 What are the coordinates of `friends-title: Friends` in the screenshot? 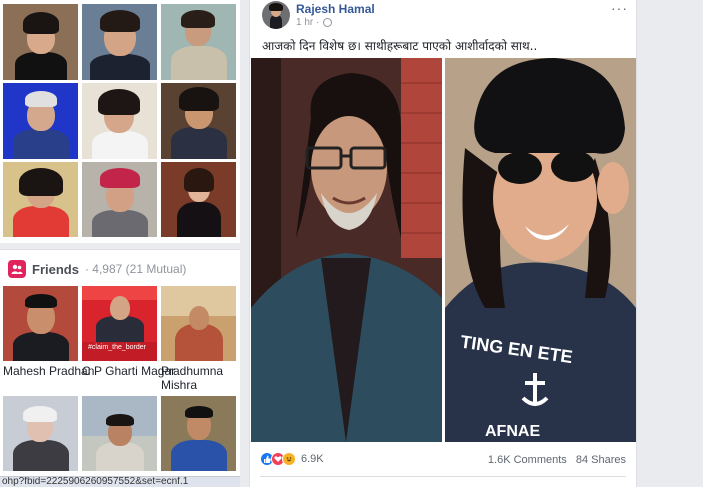 It's located at (55, 269).